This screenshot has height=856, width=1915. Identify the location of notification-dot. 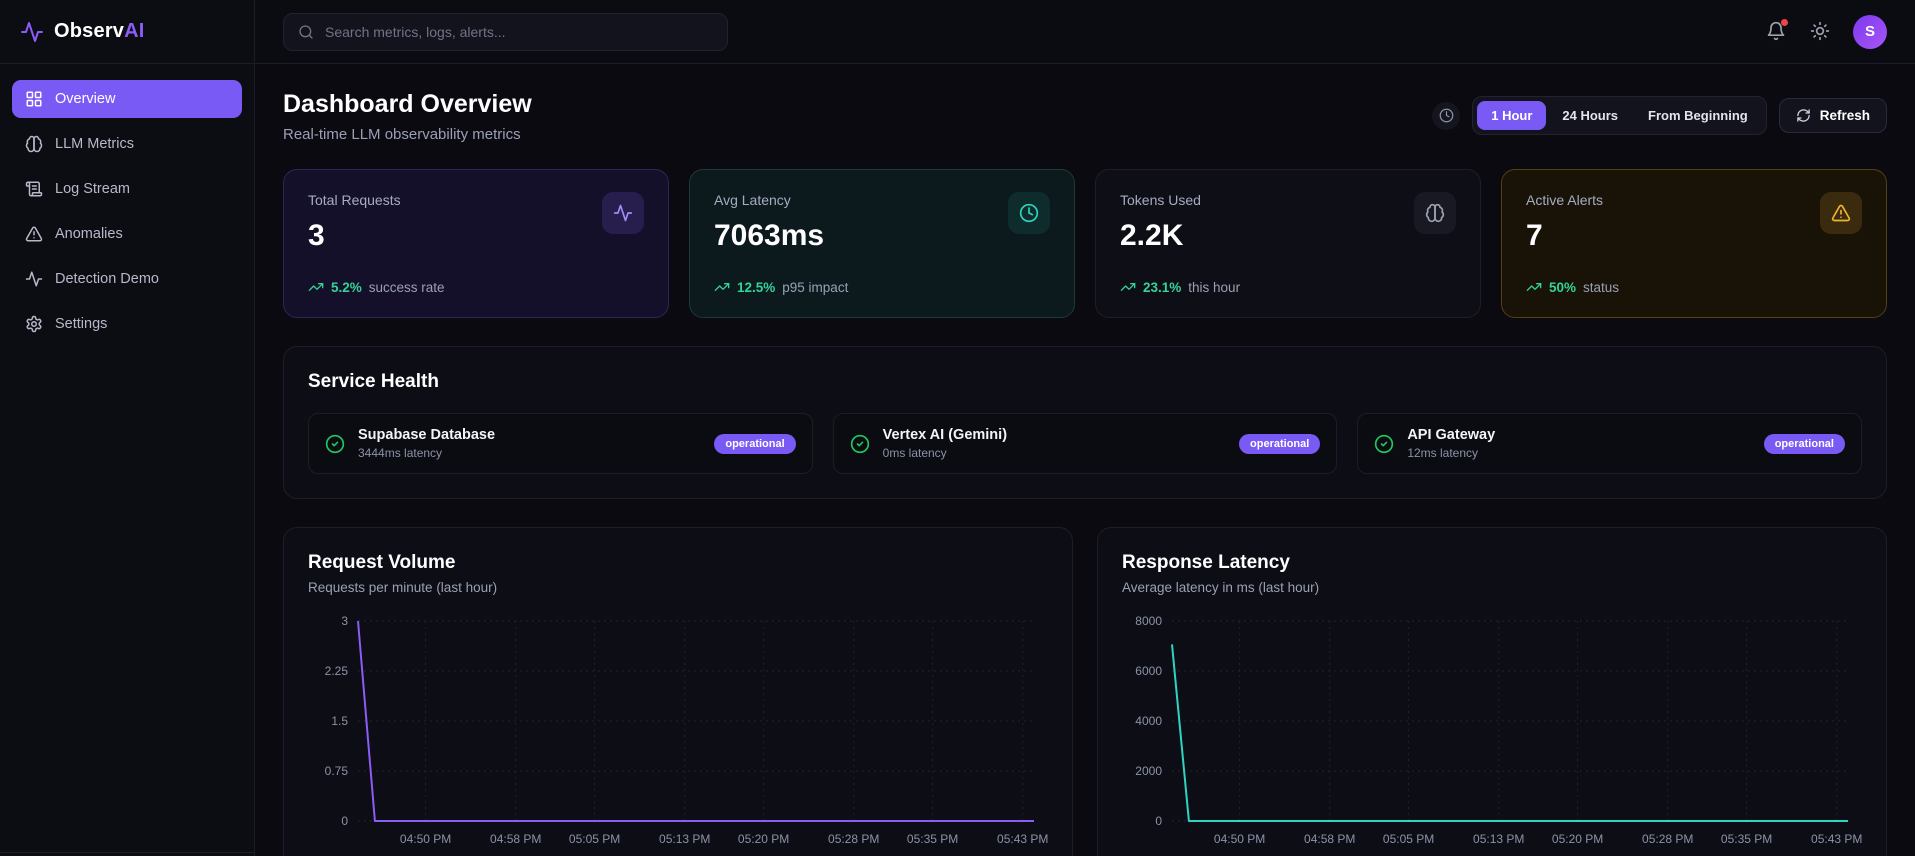
(1784, 22).